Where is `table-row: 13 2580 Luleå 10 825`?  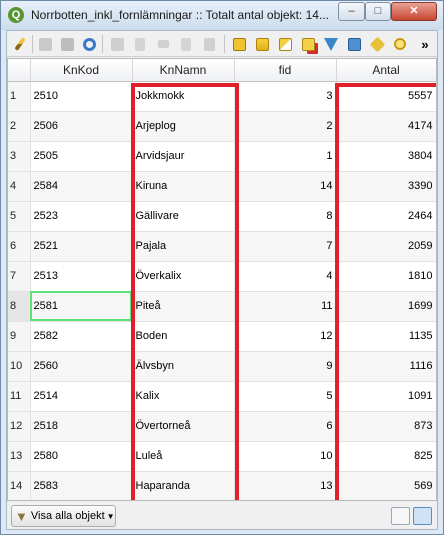 table-row: 13 2580 Luleå 10 825 is located at coordinates (222, 456).